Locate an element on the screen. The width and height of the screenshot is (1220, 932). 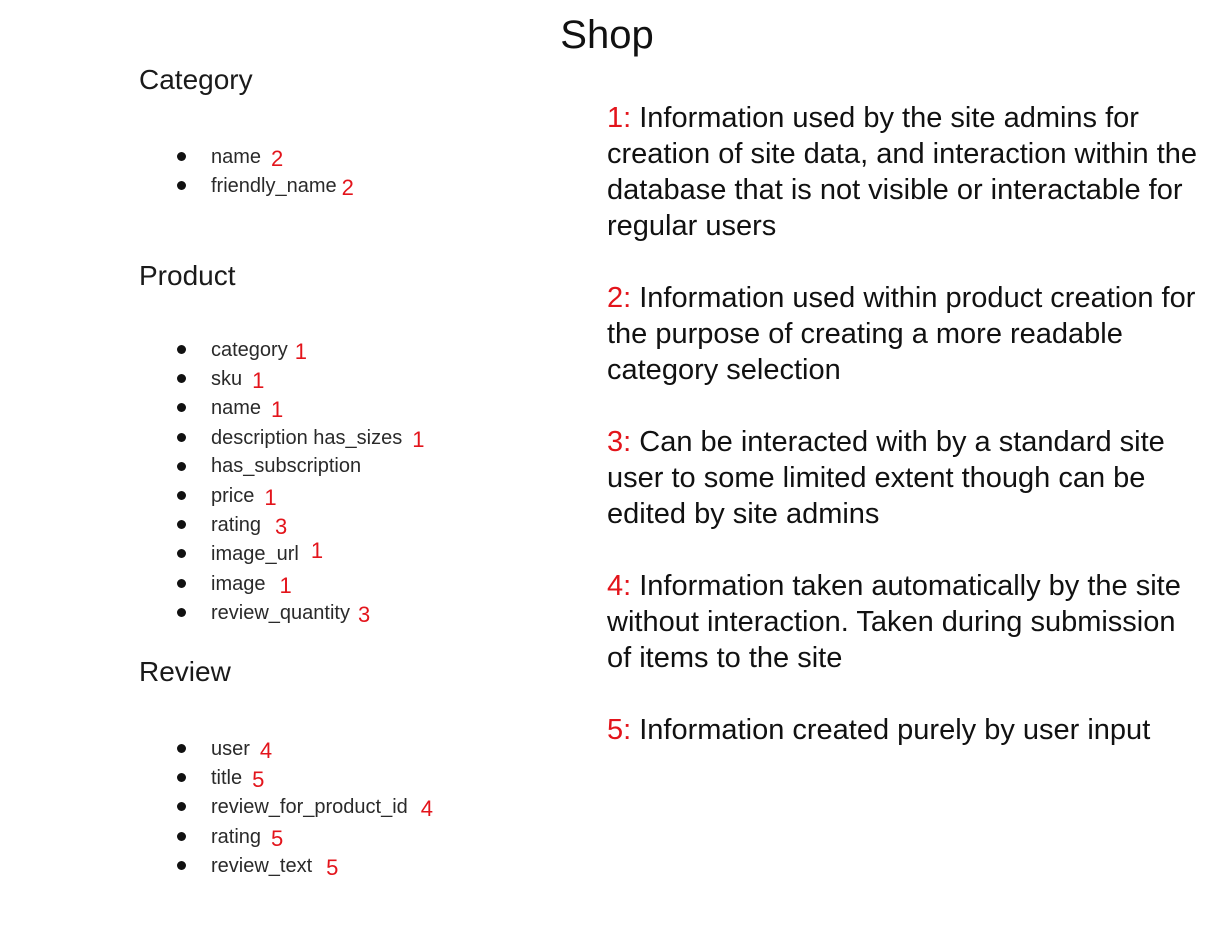
field-name: image is located at coordinates (238, 583).